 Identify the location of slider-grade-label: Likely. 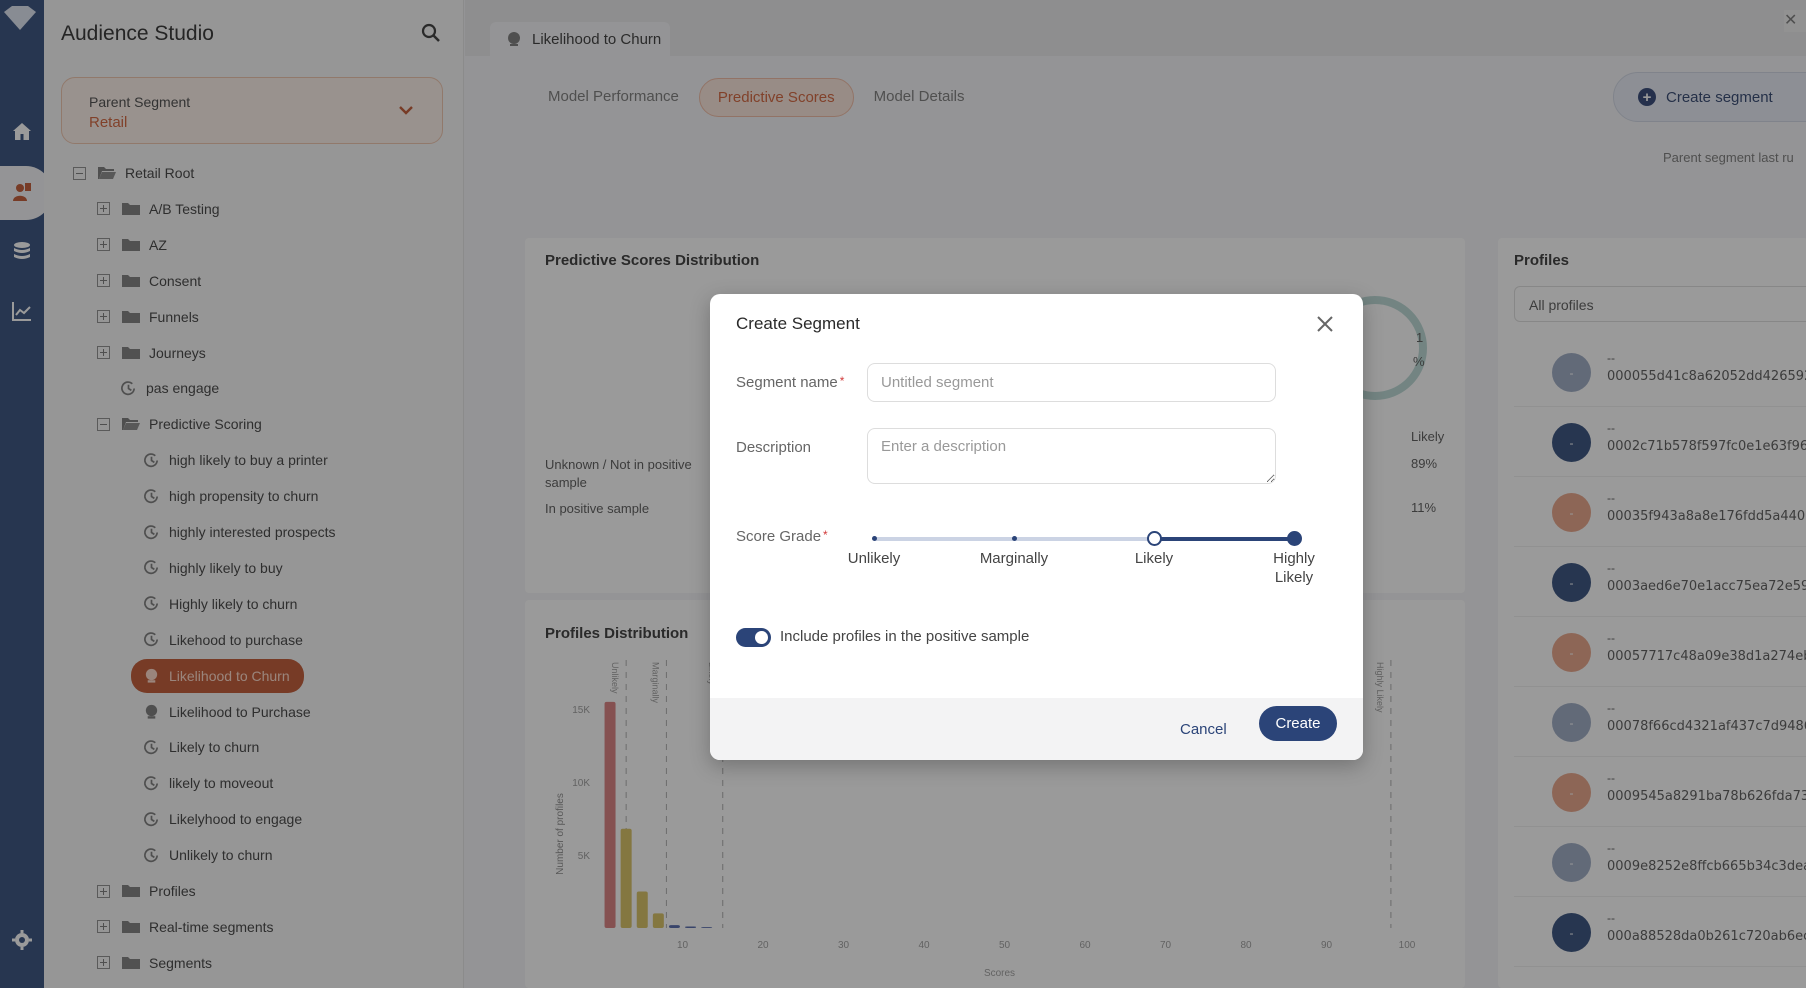
(1154, 558).